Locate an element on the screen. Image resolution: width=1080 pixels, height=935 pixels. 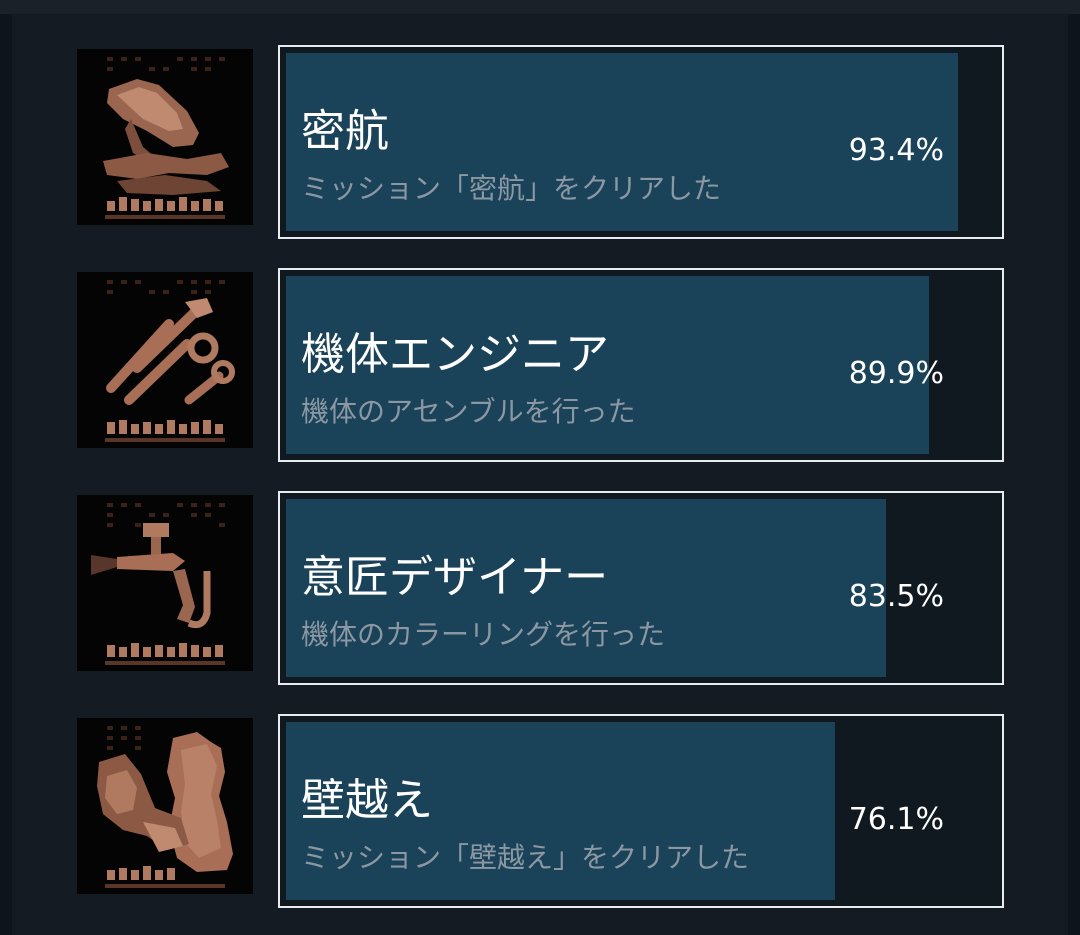
achievement-card: 意匠デザイナー 機体のカラーリングを行った 83.5% is located at coordinates (641, 588).